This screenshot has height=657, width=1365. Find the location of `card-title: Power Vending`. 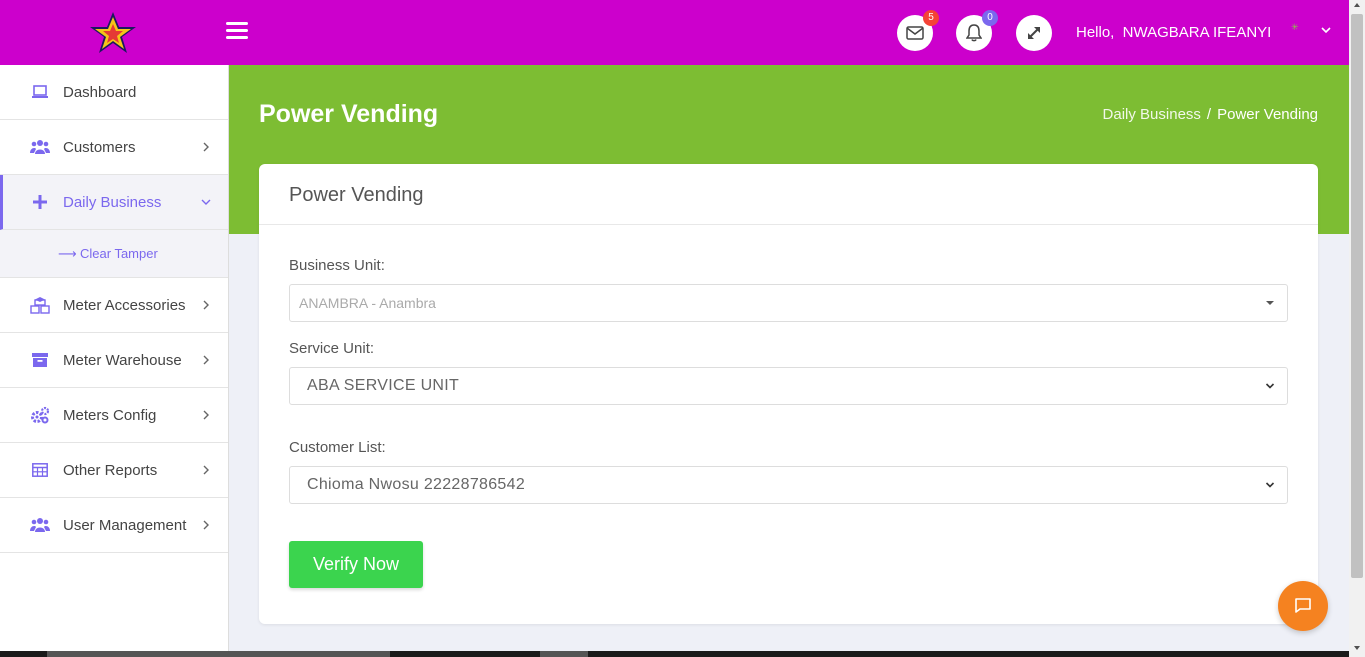

card-title: Power Vending is located at coordinates (788, 194).